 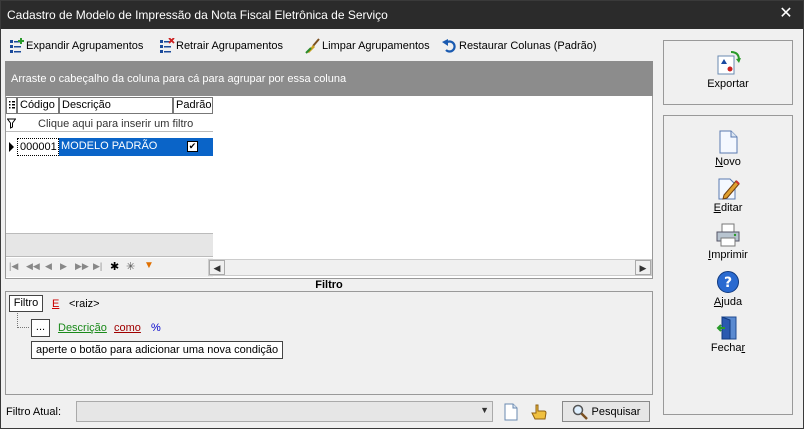 I want to click on print-label: mprimir, so click(x=729, y=255).